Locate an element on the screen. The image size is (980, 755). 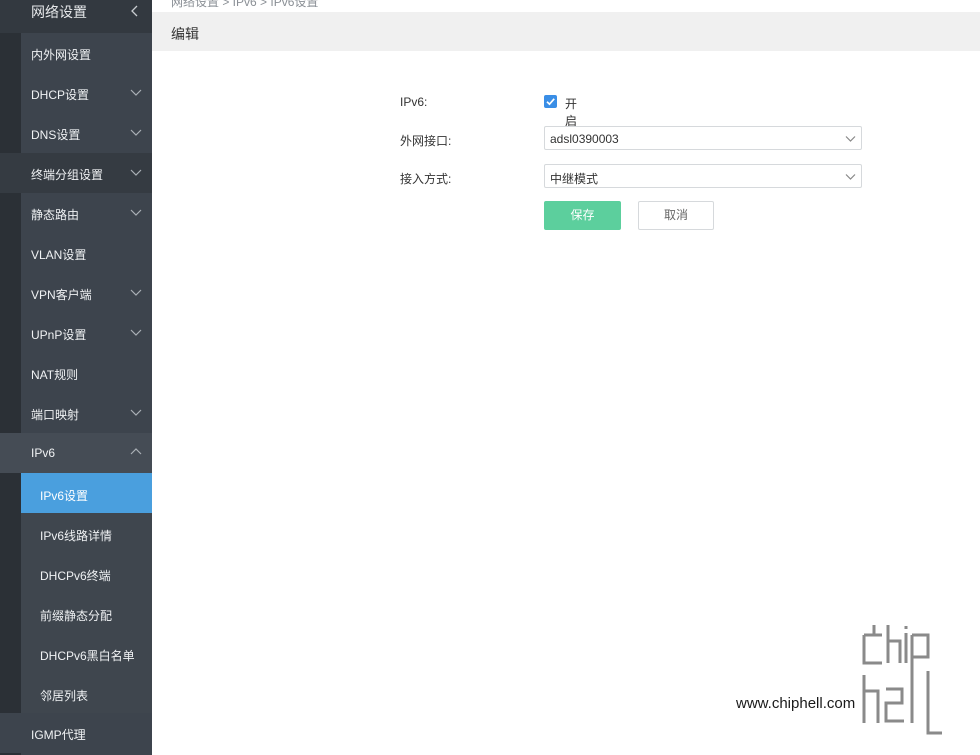
sidebar-subitem-dhcpv6-terminals: DHCPv6终端 is located at coordinates (86, 573).